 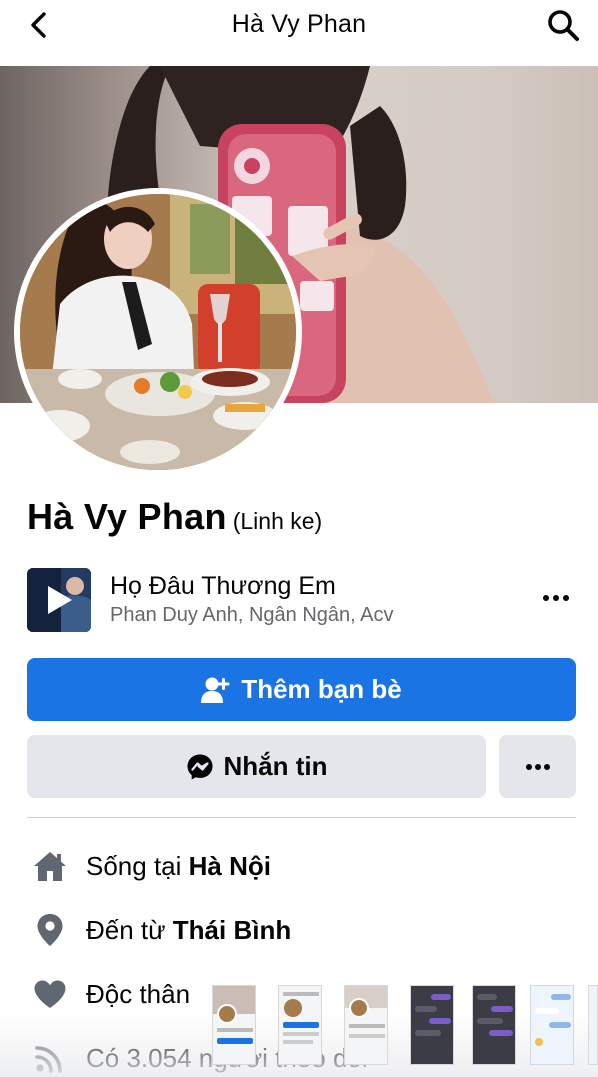 I want to click on messenger-icon, so click(x=199, y=766).